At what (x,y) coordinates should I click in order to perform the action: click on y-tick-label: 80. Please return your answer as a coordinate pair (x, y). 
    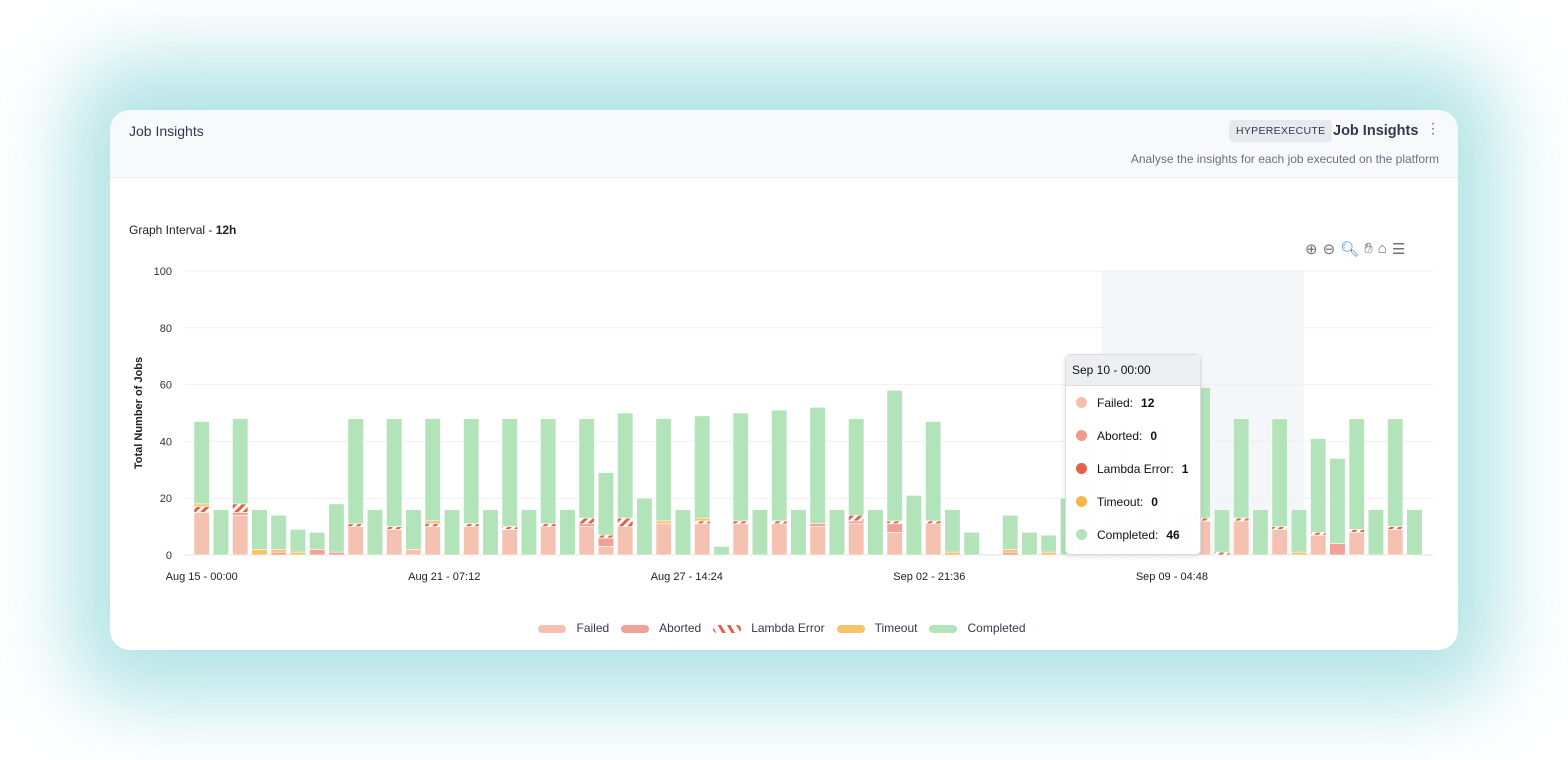
    Looking at the image, I should click on (166, 329).